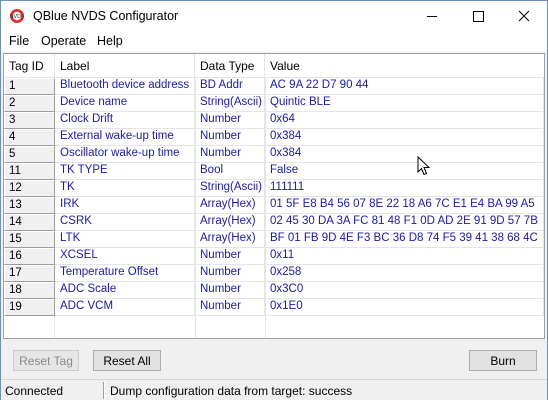  What do you see at coordinates (34, 391) in the screenshot?
I see `connection-status: Connected` at bounding box center [34, 391].